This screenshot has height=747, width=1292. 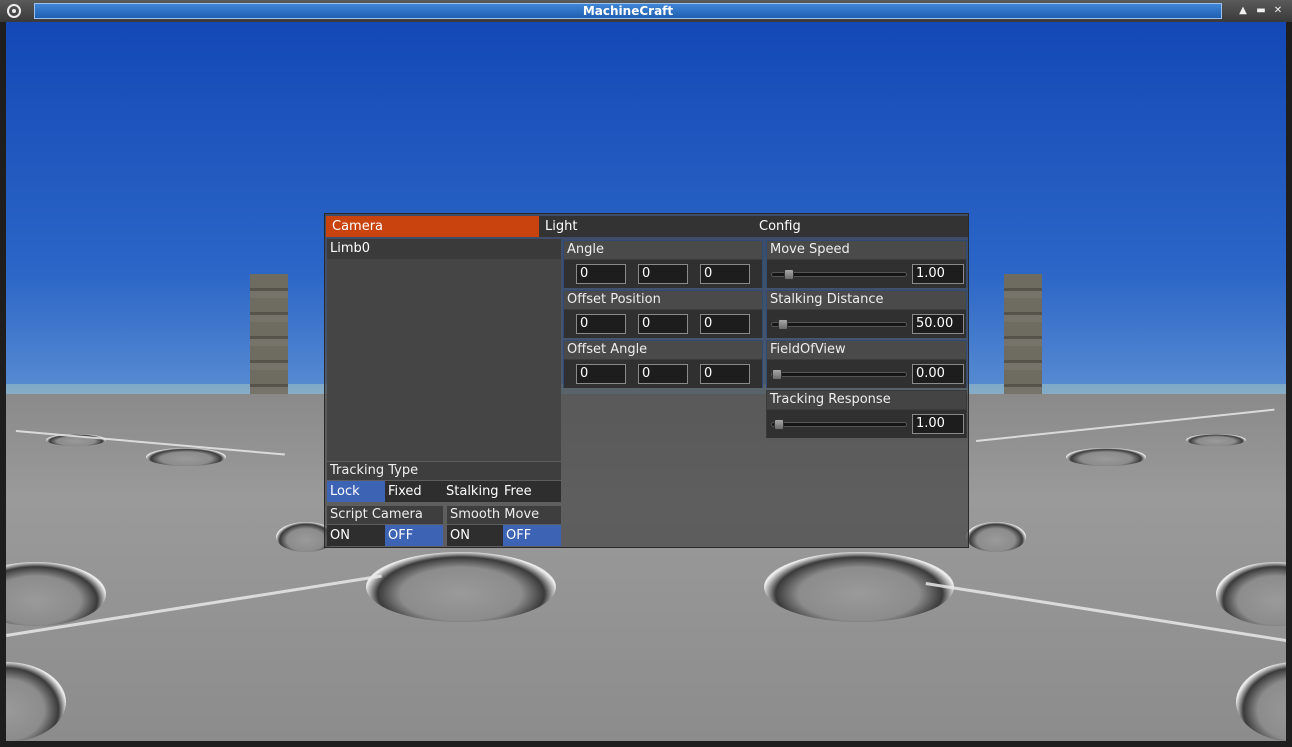 I want to click on title-bar: MachineCraft ▲ ▬ ✕, so click(x=646, y=11).